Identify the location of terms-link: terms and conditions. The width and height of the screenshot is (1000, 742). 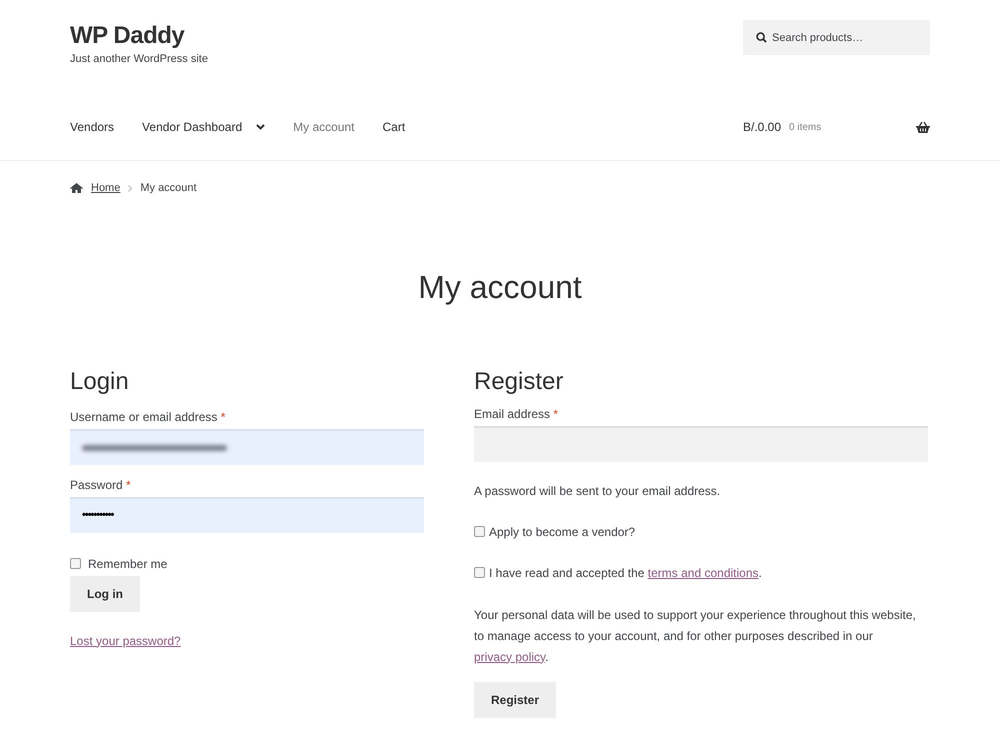
(703, 573).